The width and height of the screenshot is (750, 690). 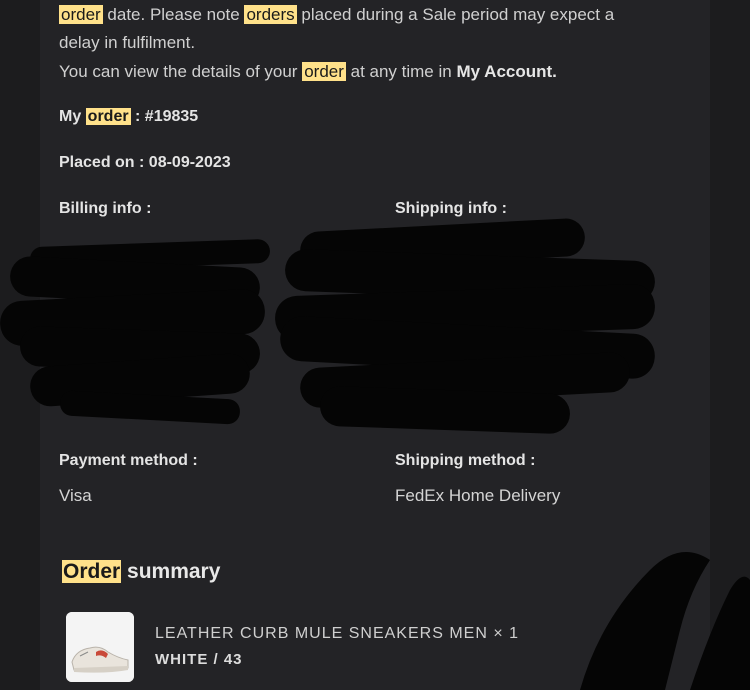 I want to click on orders-highlight: orders, so click(x=270, y=14).